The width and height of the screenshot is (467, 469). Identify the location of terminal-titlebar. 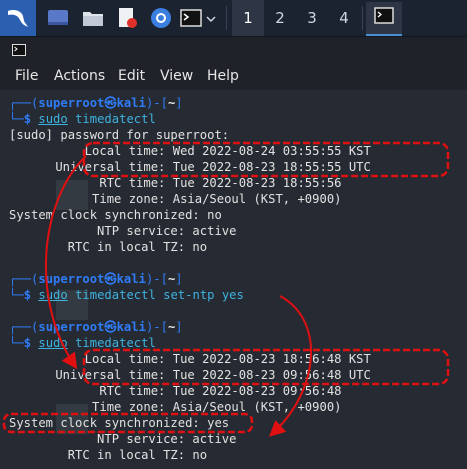
(233, 49).